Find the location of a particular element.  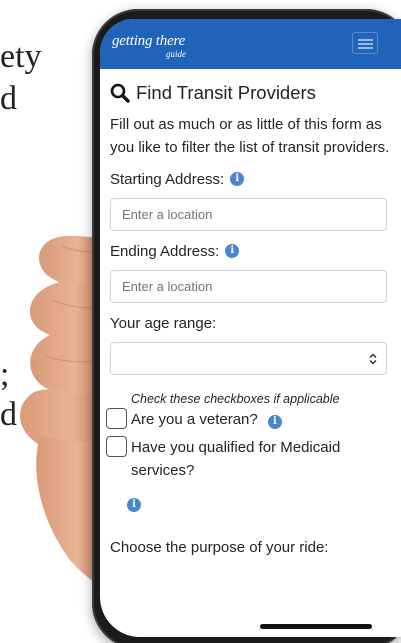

page-title: Find Transit Providers is located at coordinates (226, 92).